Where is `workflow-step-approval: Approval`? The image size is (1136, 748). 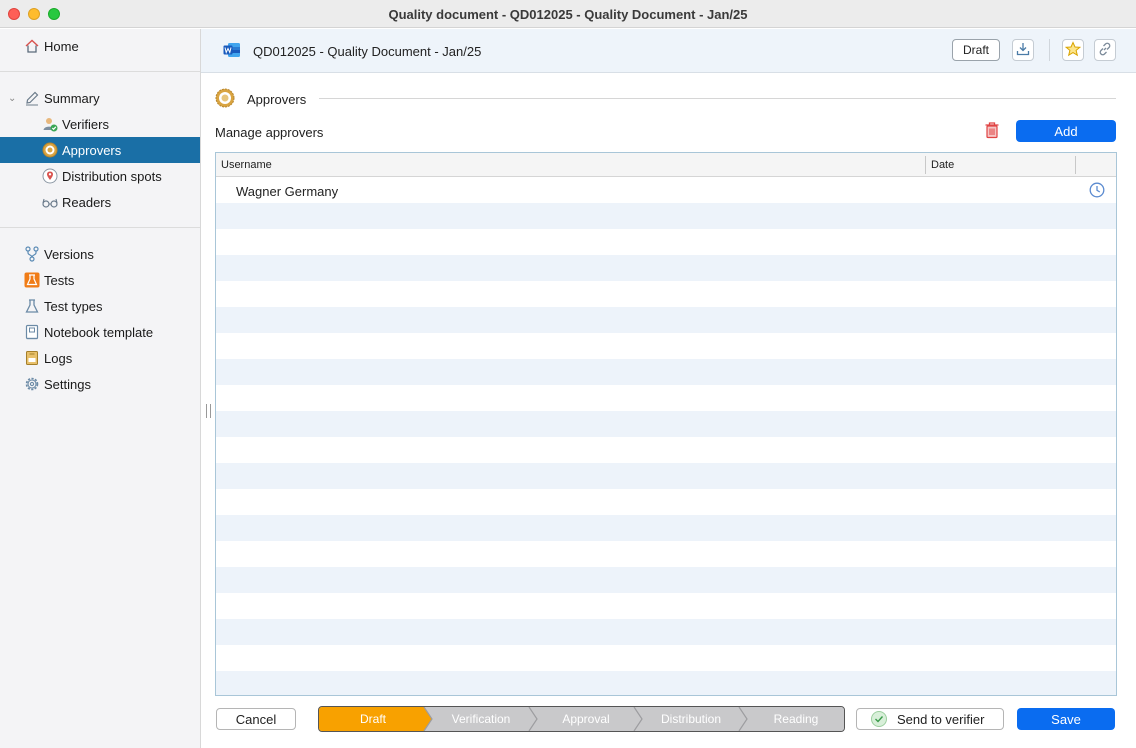 workflow-step-approval: Approval is located at coordinates (586, 719).